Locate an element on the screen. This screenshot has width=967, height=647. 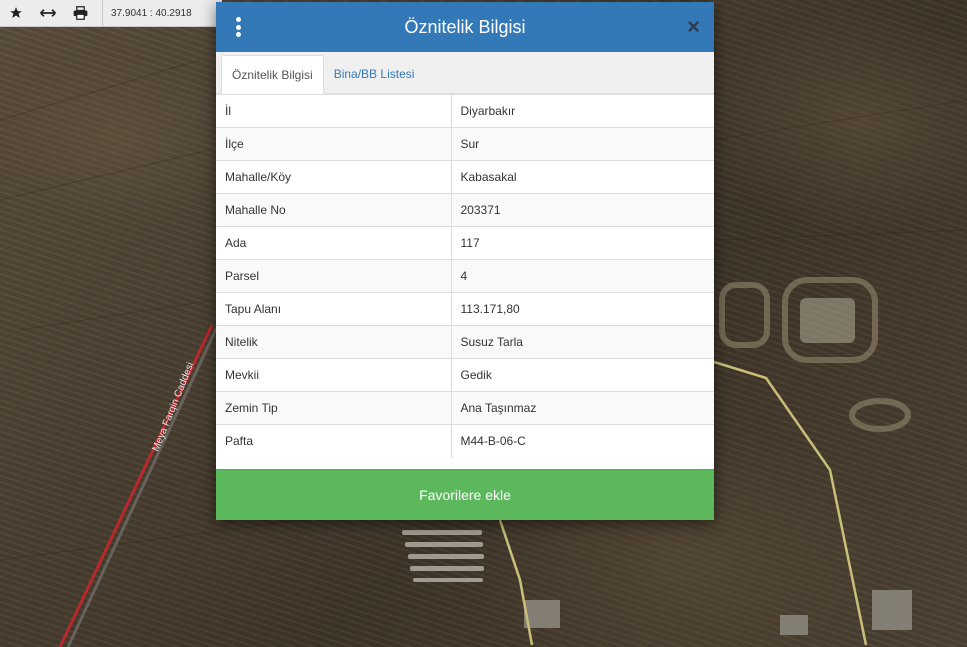
favorite-star-button is located at coordinates (16, 13).